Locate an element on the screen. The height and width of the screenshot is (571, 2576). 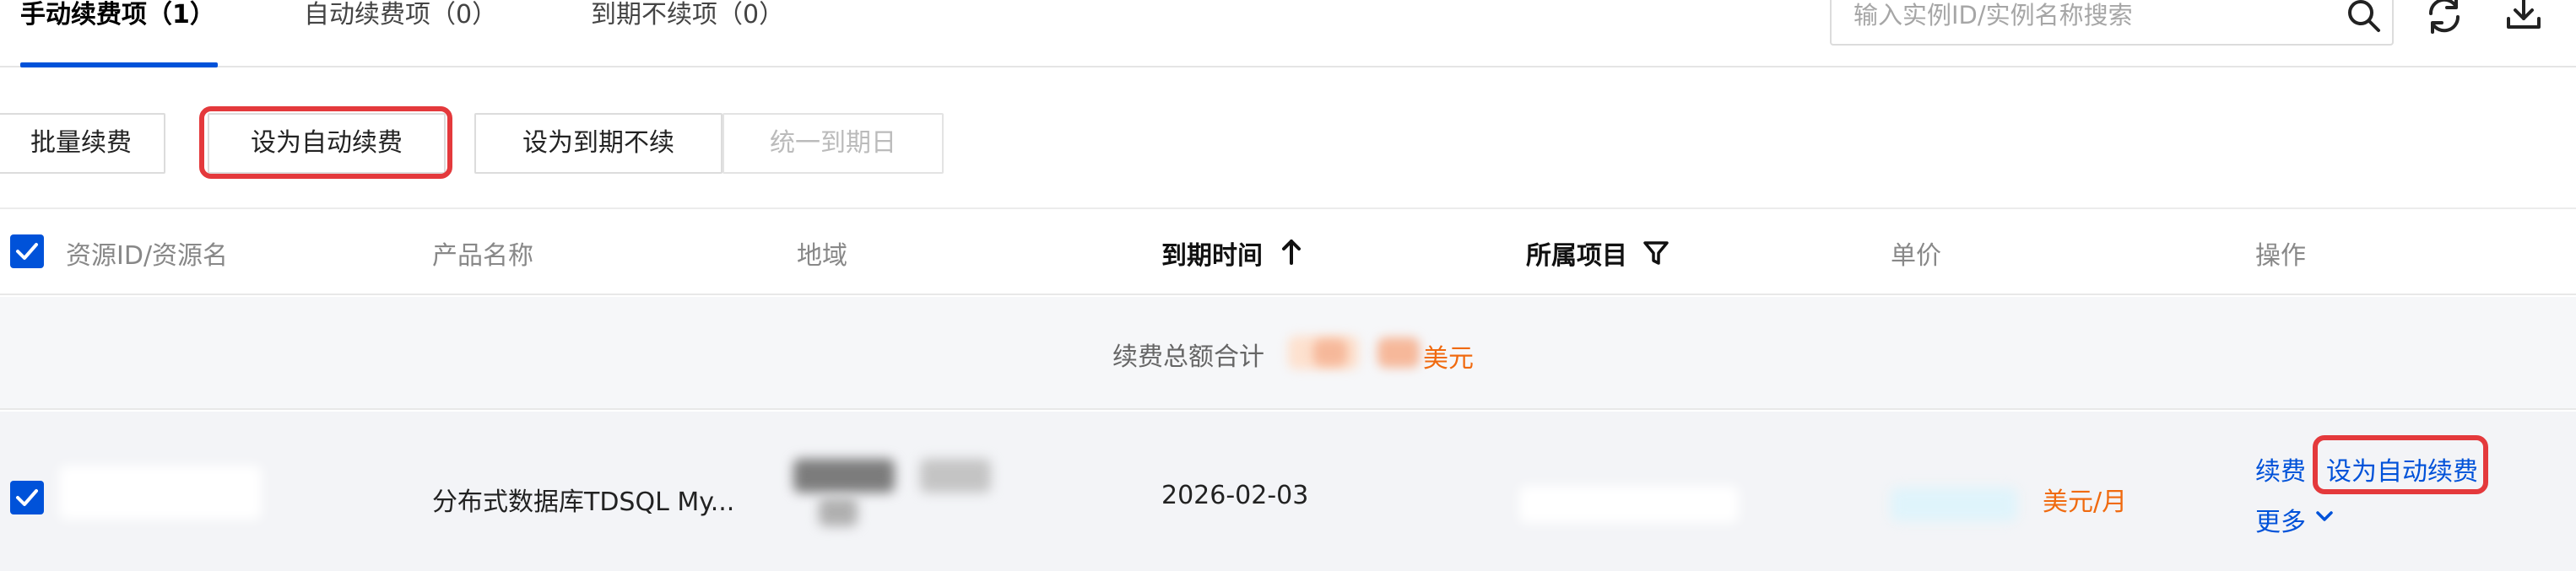
col-project: 所属项目 is located at coordinates (1576, 256).